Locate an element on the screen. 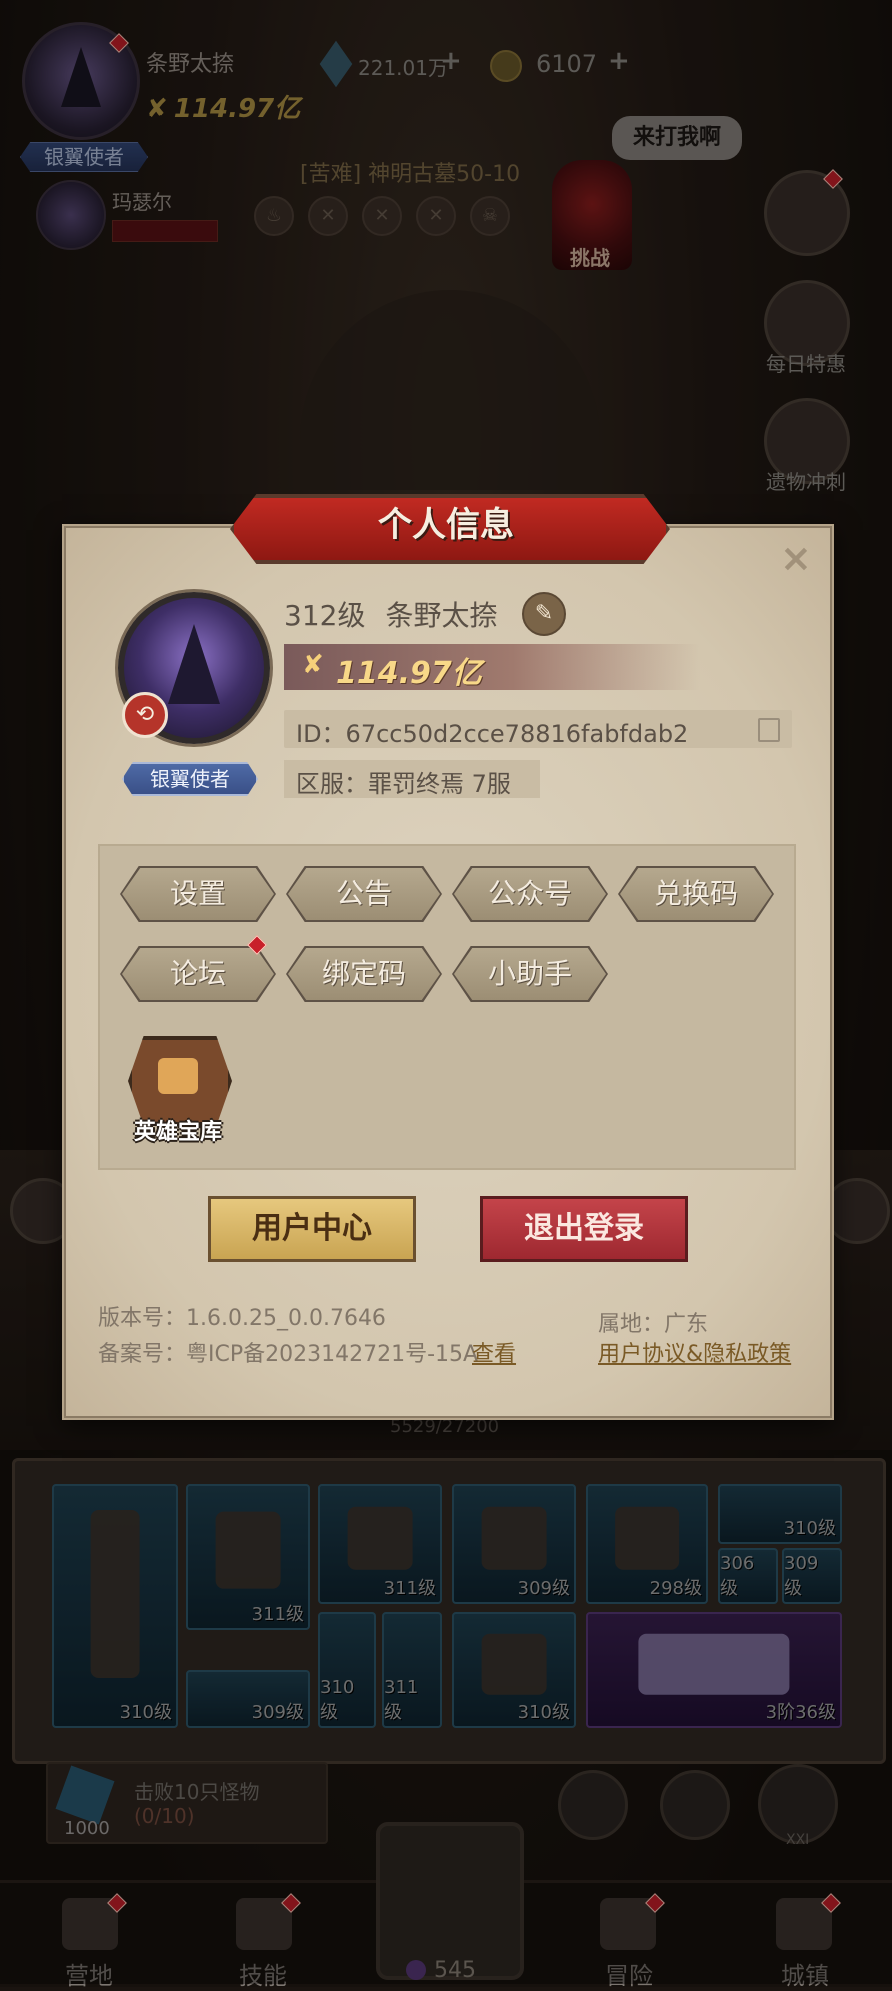  close-button: × is located at coordinates (796, 558).